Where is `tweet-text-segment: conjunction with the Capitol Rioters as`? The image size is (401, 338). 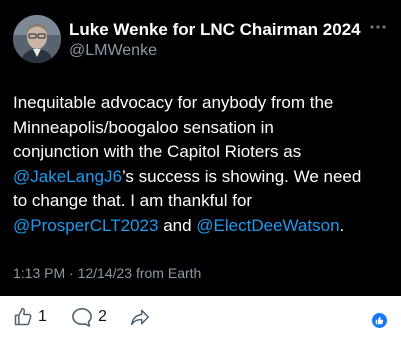 tweet-text-segment: conjunction with the Capitol Rioters as is located at coordinates (157, 151).